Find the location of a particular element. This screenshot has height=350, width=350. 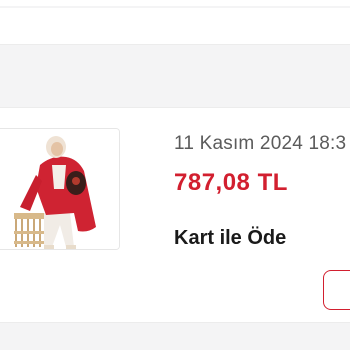

pay-with-card-label: Kart ile Öde is located at coordinates (230, 238).